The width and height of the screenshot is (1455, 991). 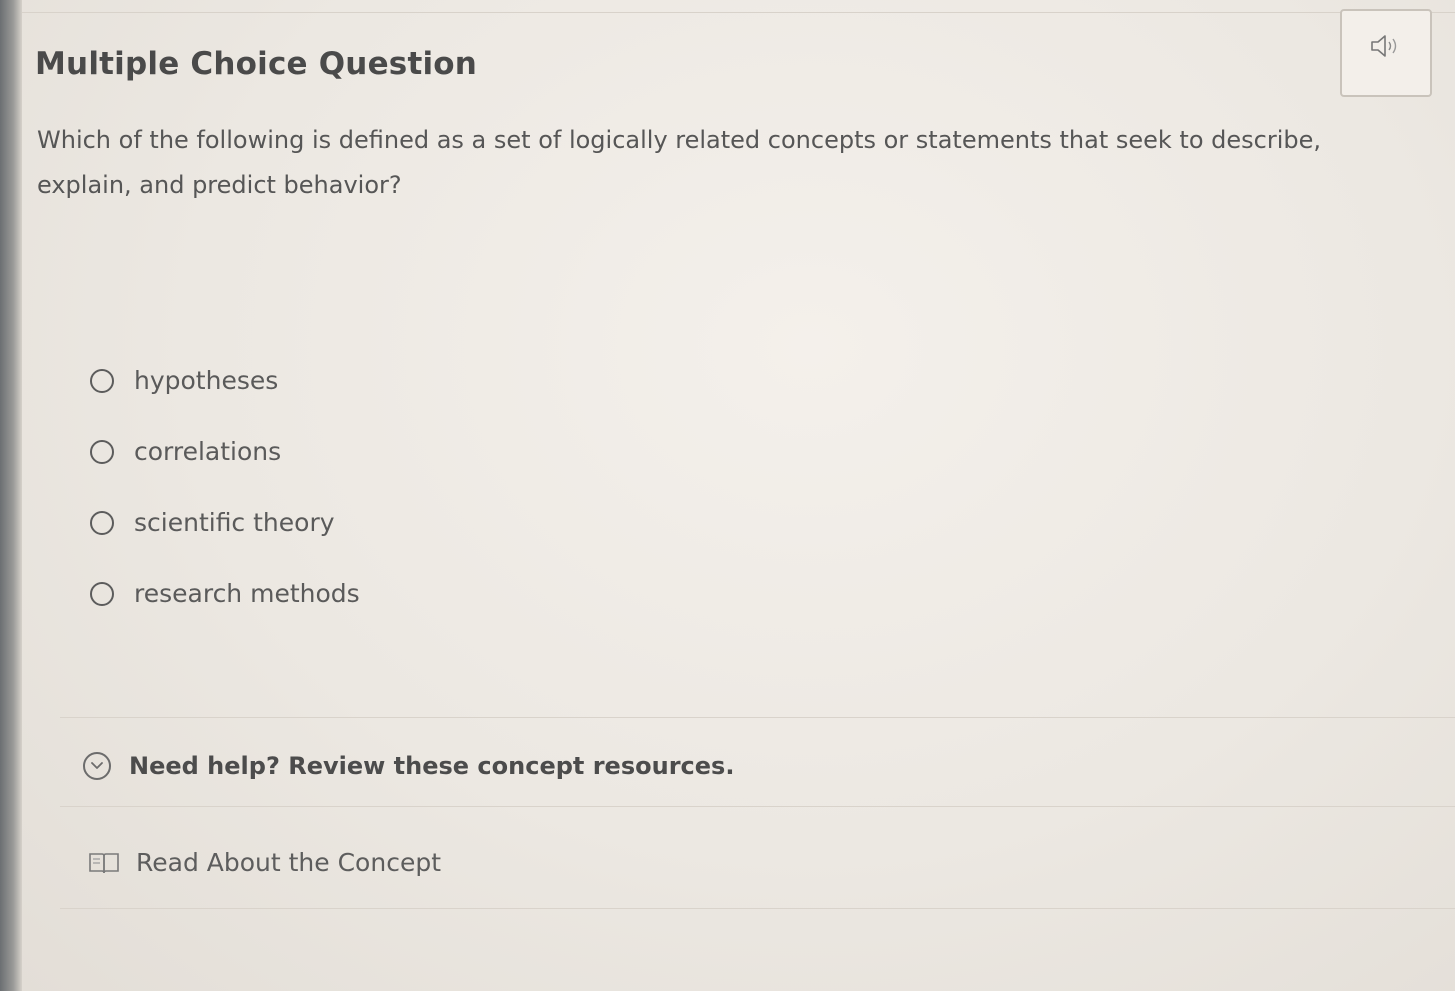 What do you see at coordinates (234, 522) in the screenshot?
I see `option-label: scientific theory` at bounding box center [234, 522].